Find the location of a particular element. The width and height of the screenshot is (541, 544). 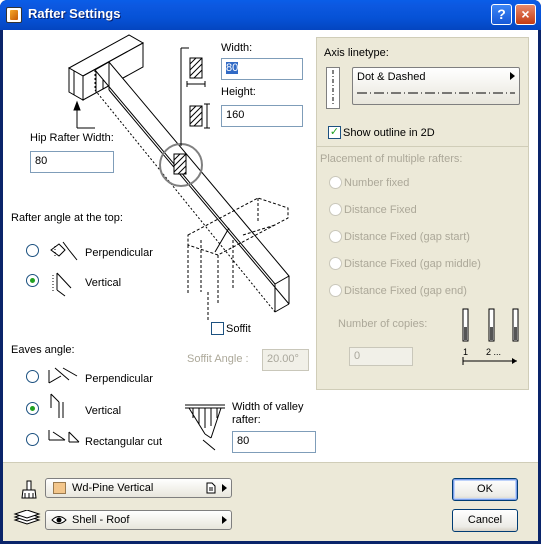

soffit-angle-label: Soffit Angle : is located at coordinates (218, 359).